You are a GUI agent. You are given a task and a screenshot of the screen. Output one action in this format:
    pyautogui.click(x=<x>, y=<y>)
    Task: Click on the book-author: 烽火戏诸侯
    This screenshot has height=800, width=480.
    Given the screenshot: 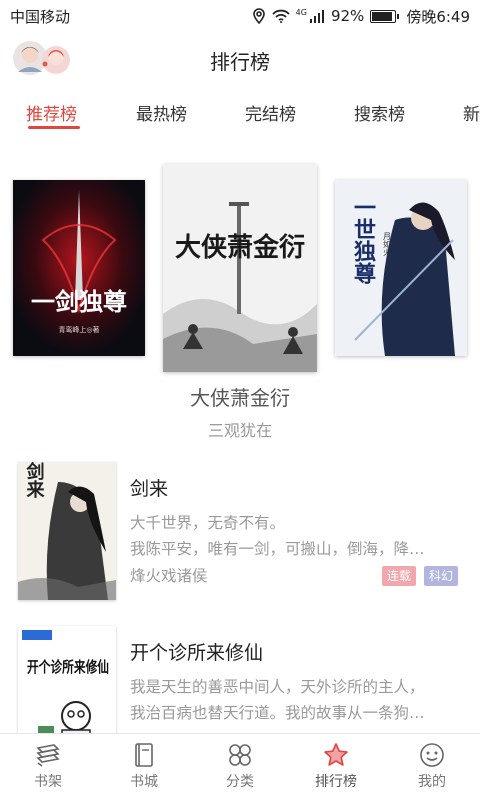 What is the action you would take?
    pyautogui.click(x=169, y=576)
    